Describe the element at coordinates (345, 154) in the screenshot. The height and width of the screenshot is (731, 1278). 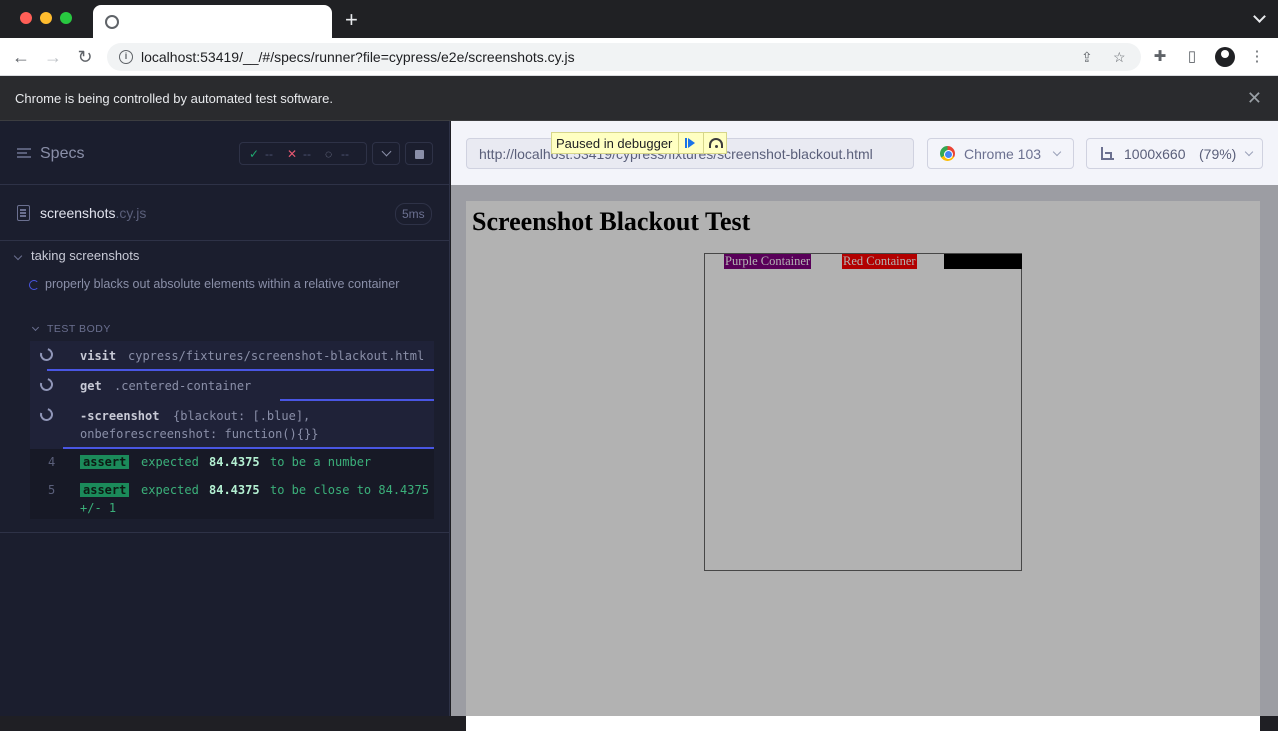
I see `pending-count: --` at that location.